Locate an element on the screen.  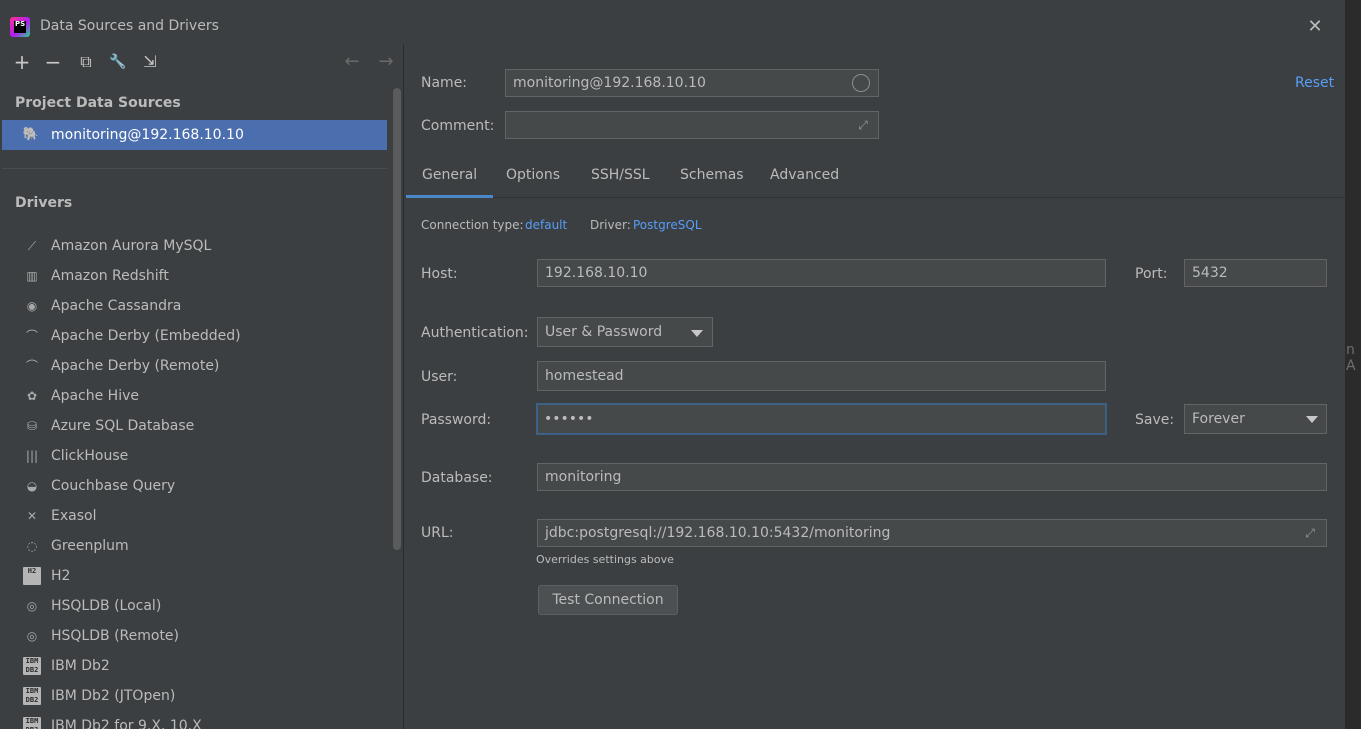
tab-options: Options is located at coordinates (533, 175).